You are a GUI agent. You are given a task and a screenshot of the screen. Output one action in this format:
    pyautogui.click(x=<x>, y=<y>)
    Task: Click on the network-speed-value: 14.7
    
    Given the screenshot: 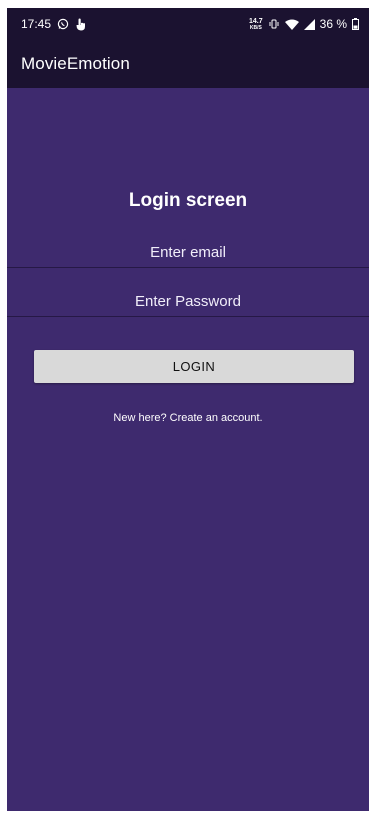 What is the action you would take?
    pyautogui.click(x=256, y=21)
    